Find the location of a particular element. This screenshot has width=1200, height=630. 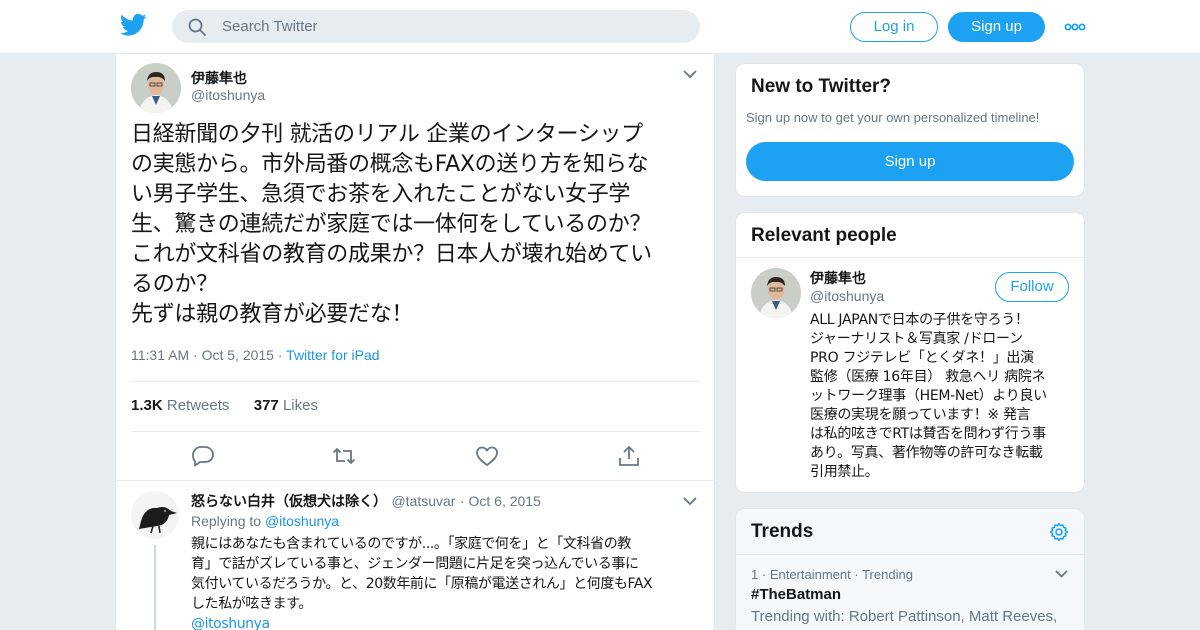

replying-to-handle: @itoshunya is located at coordinates (302, 521).